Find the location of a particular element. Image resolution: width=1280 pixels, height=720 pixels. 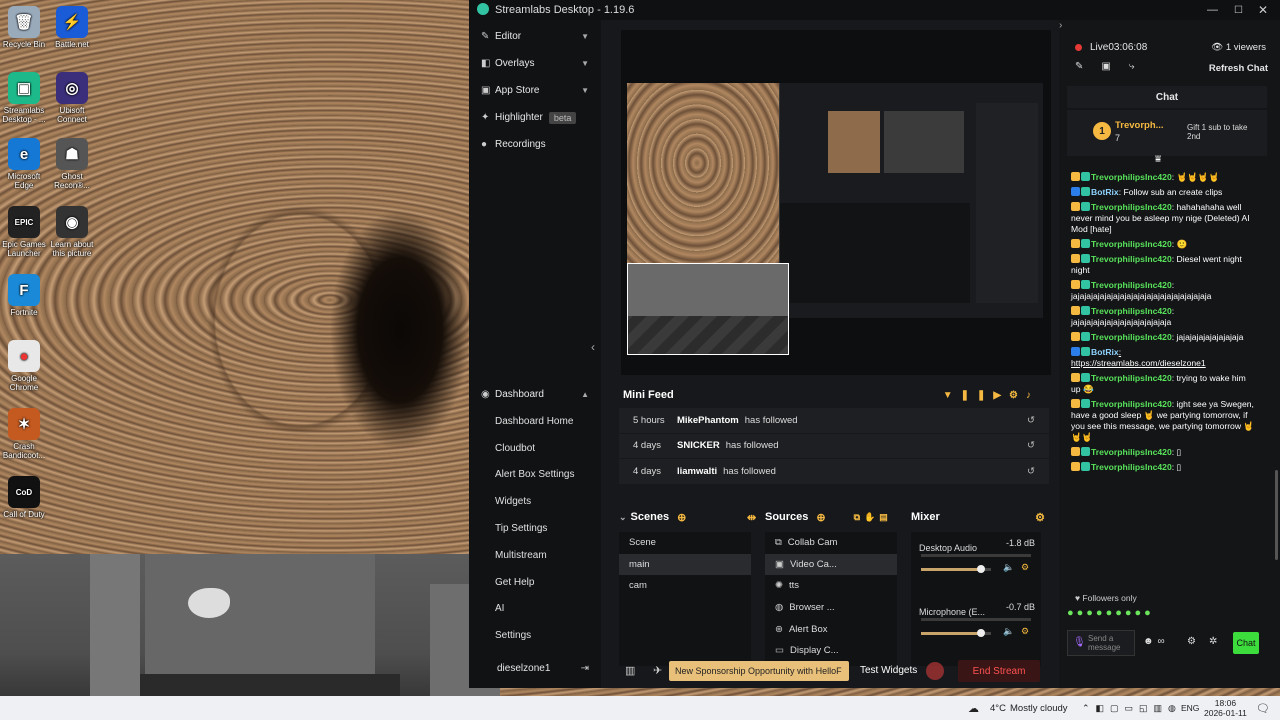

weather-text: Mostly cloudy is located at coordinates (1039, 708).